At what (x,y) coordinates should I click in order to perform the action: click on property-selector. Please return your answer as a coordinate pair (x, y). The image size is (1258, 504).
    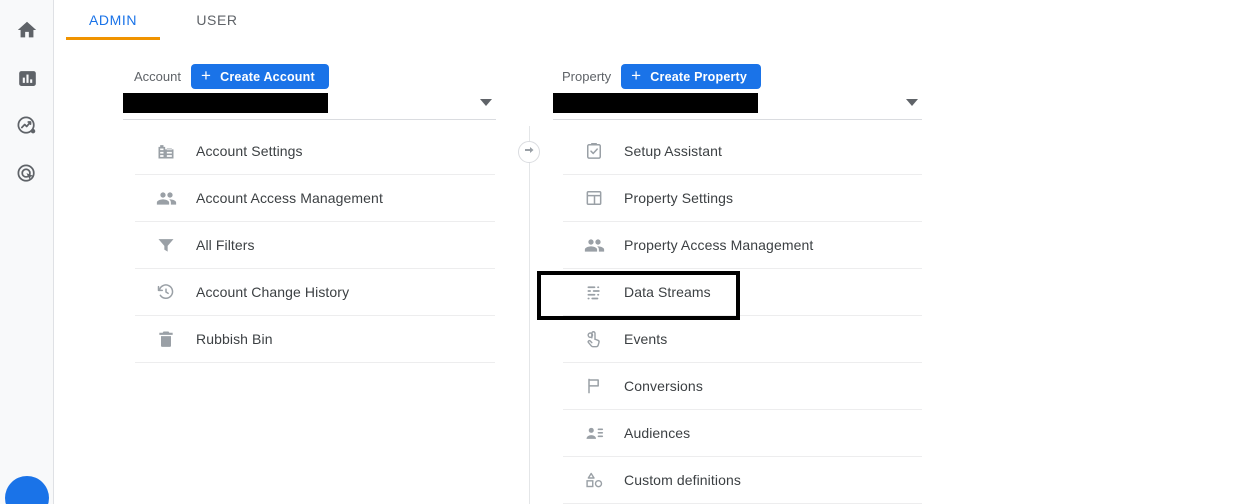
    Looking at the image, I should click on (737, 106).